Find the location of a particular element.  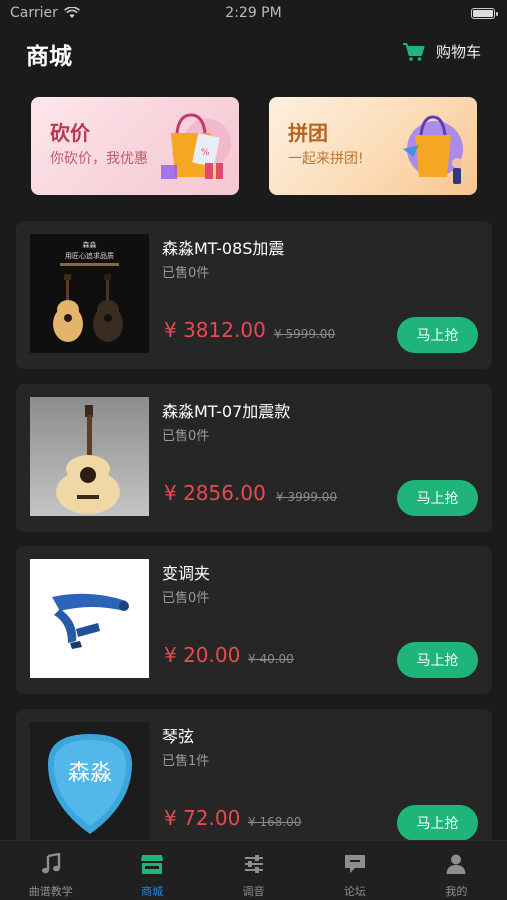

cart-button: 购物车 is located at coordinates (441, 51).